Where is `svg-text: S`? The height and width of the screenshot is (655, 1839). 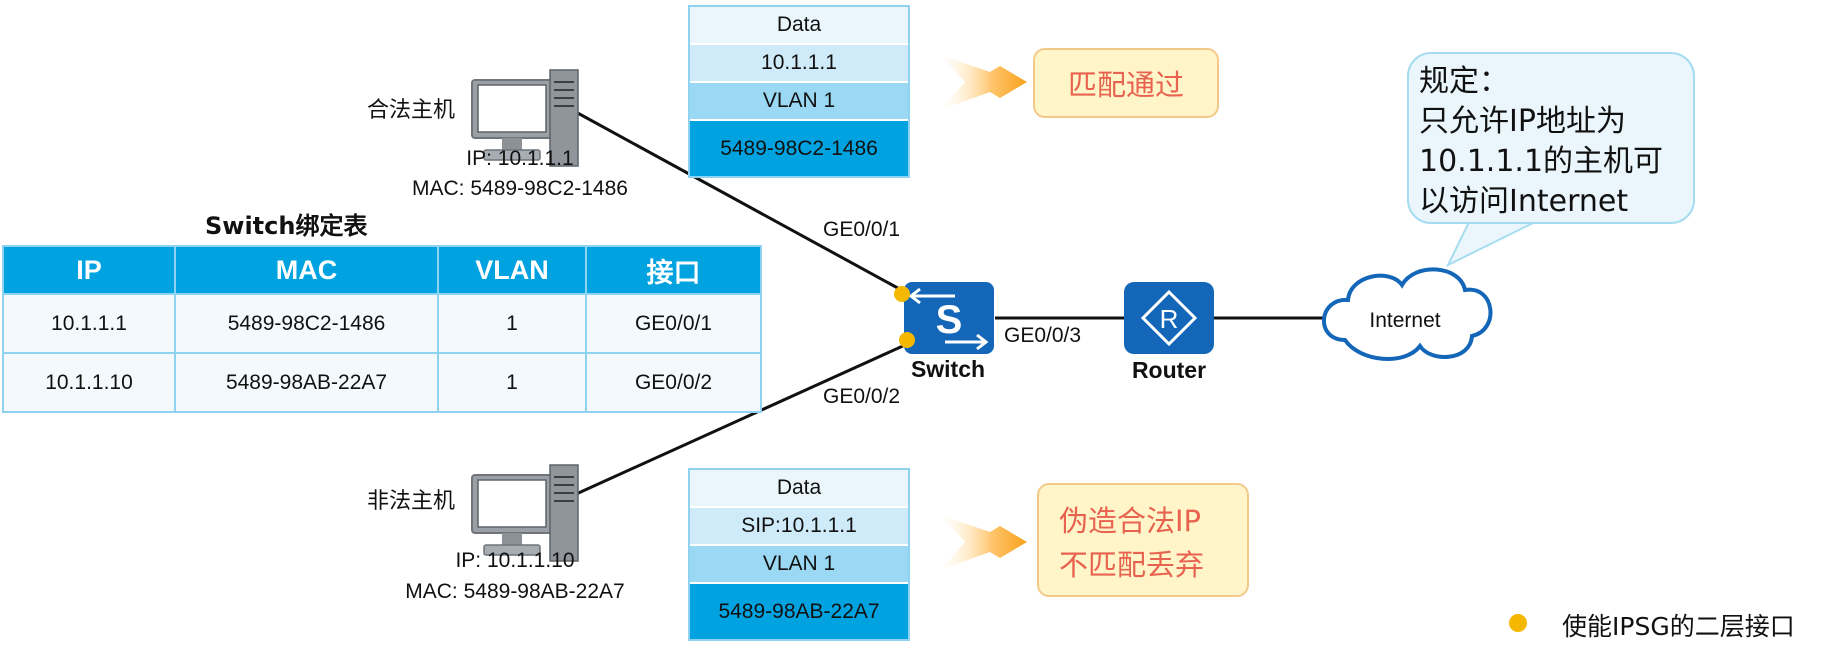
svg-text: S is located at coordinates (949, 320).